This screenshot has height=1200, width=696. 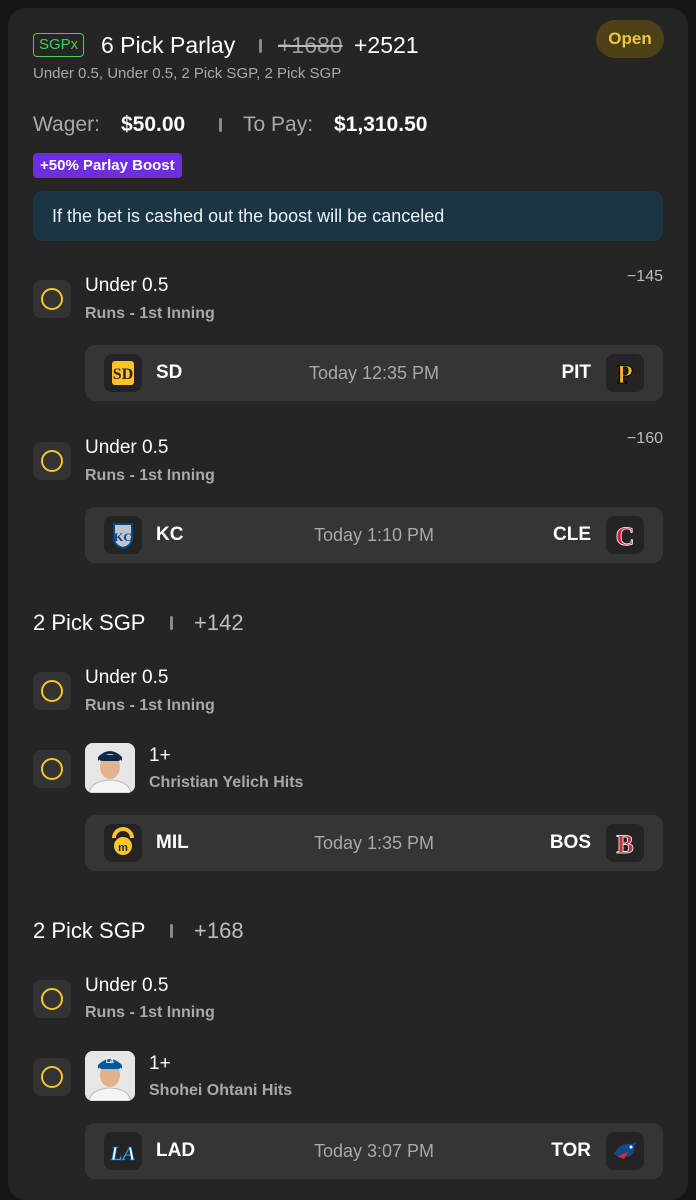 I want to click on game-row: LA LAD Today 3:07 PM TOR, so click(x=374, y=1151).